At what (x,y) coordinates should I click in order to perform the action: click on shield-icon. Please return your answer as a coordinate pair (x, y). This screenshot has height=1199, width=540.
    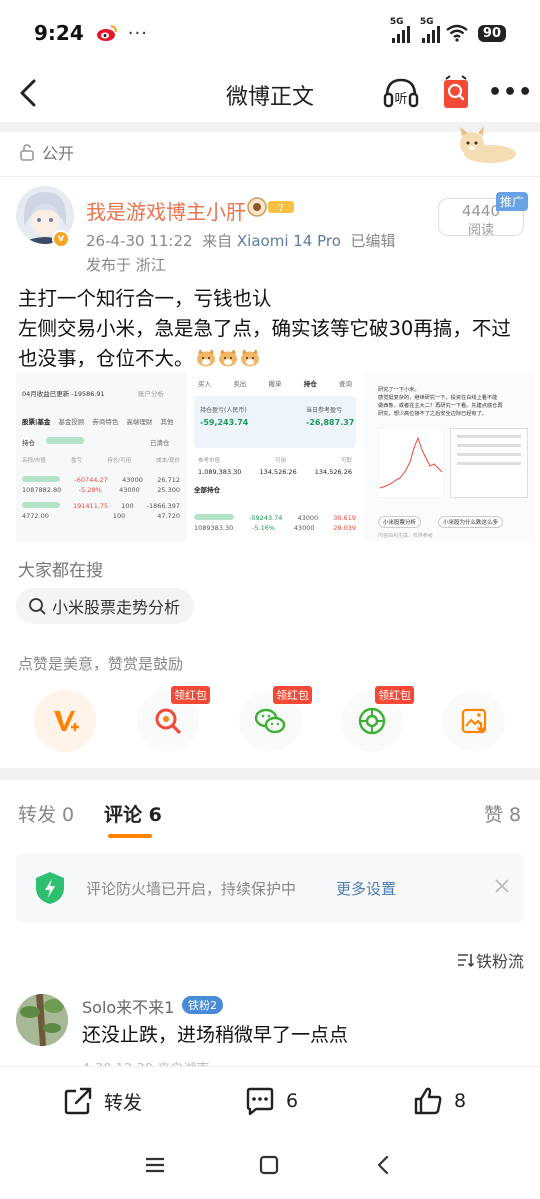
    Looking at the image, I should click on (50, 888).